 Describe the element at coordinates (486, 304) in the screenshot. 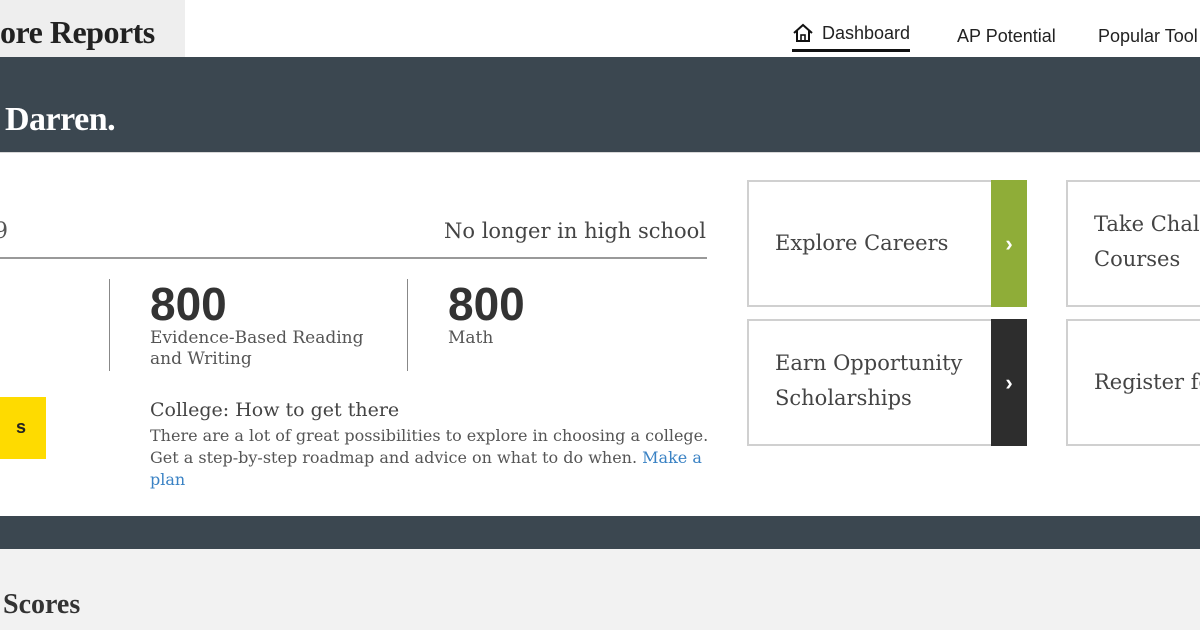

I see `math-score-value: 800` at that location.